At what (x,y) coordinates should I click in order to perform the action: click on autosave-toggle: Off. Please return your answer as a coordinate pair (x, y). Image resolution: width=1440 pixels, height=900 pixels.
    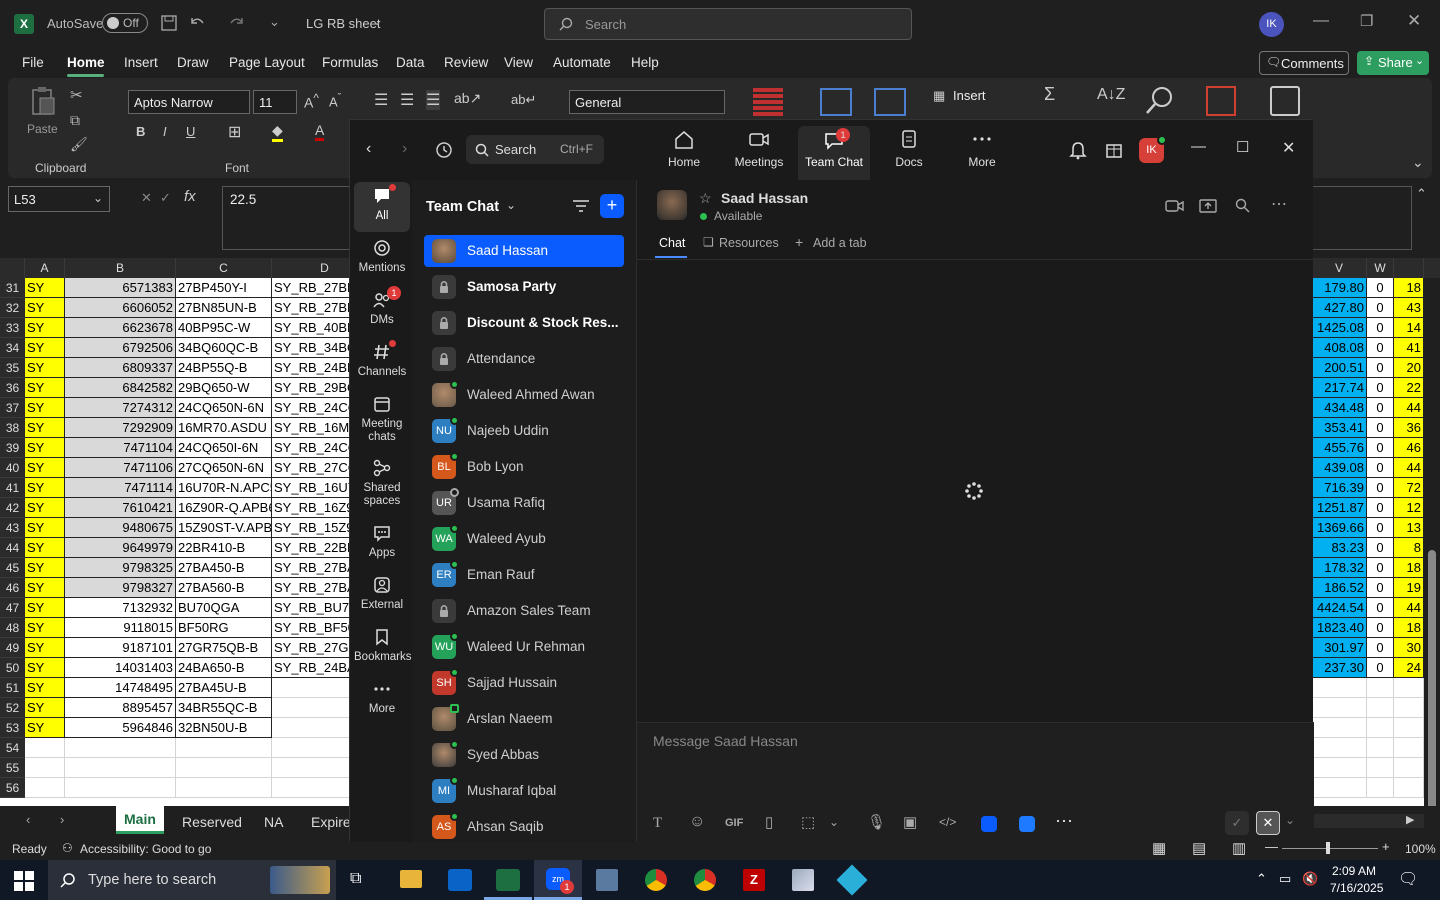
    Looking at the image, I should click on (125, 23).